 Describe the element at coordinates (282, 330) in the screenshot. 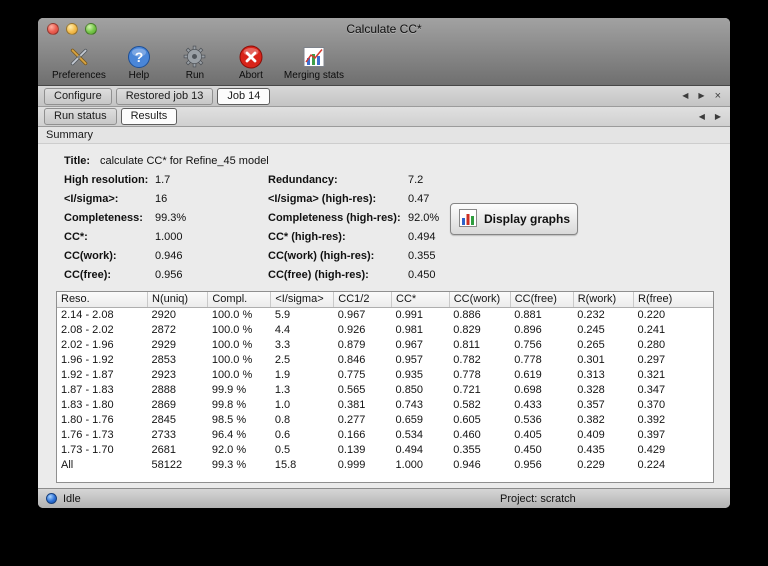

I see `table-cell: 4.4` at that location.